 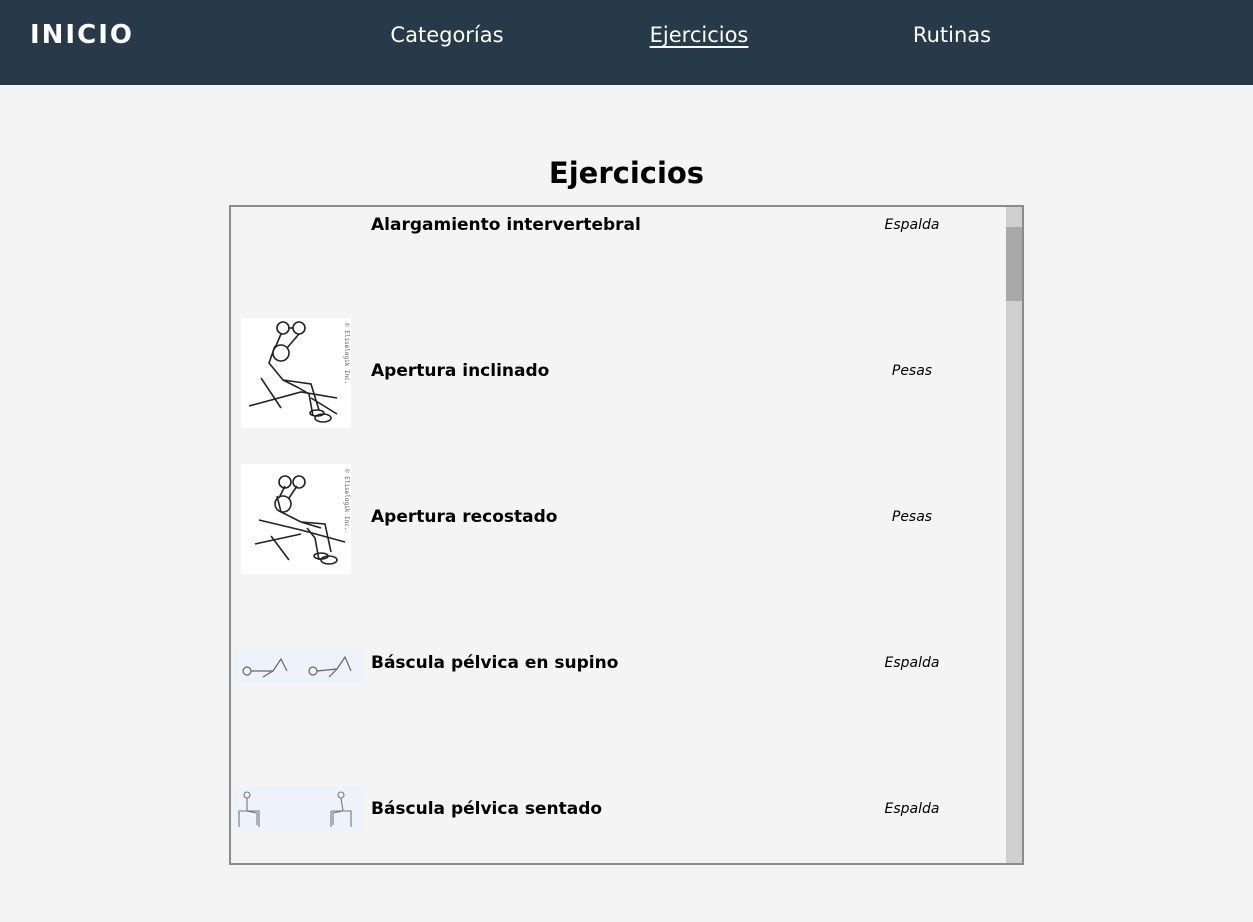 What do you see at coordinates (619, 682) in the screenshot?
I see `exercise-row: Báscula pélvica en supino Espalda` at bounding box center [619, 682].